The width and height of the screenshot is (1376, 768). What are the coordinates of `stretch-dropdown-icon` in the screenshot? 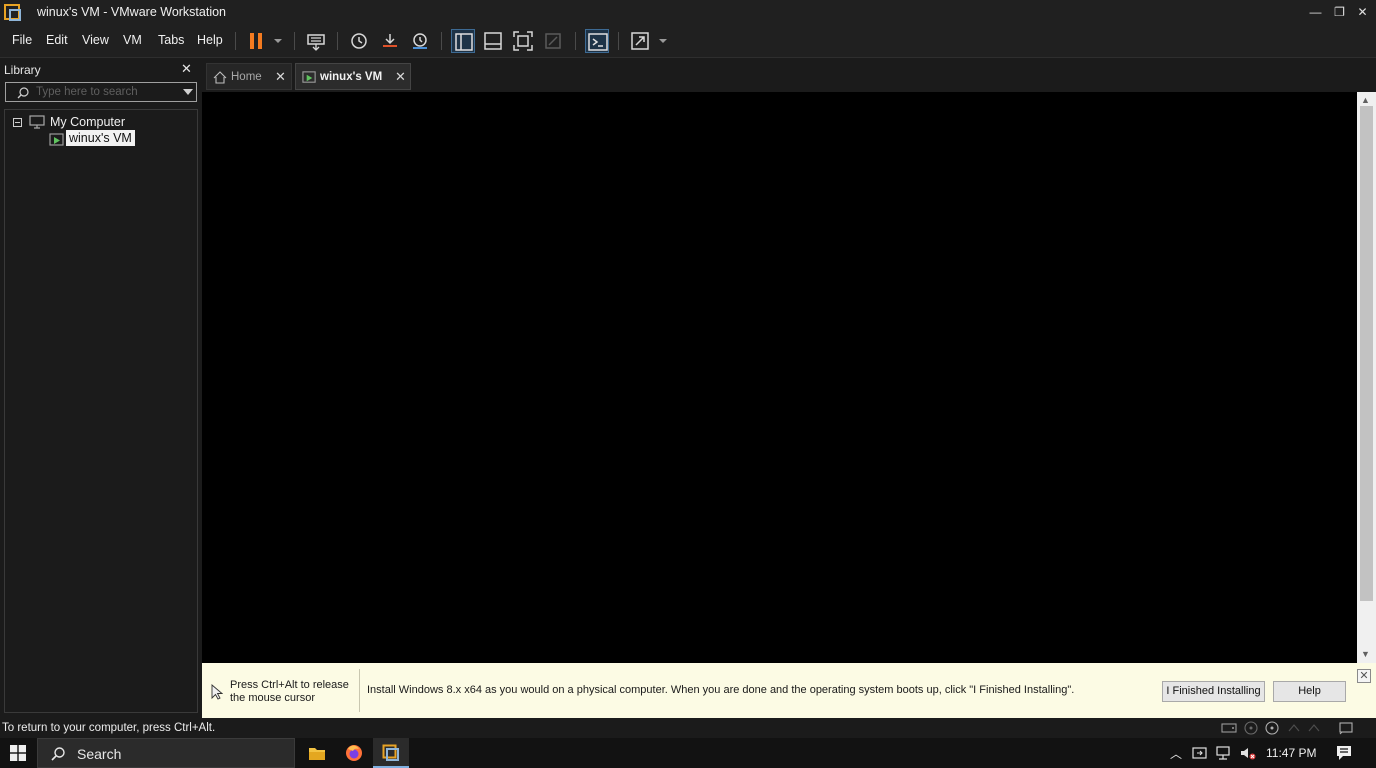 It's located at (661, 41).